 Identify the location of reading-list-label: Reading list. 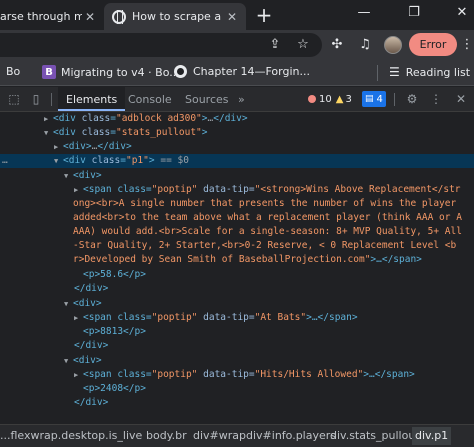
(438, 72).